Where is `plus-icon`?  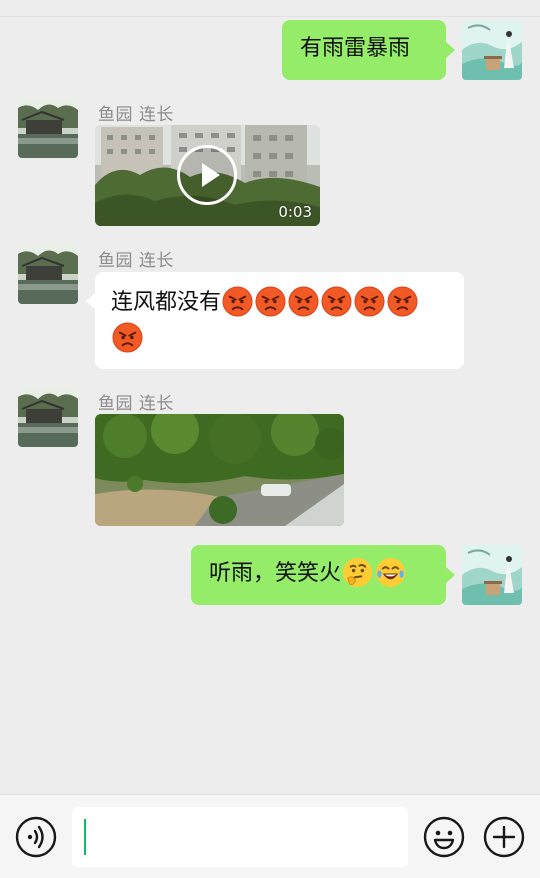 plus-icon is located at coordinates (504, 837).